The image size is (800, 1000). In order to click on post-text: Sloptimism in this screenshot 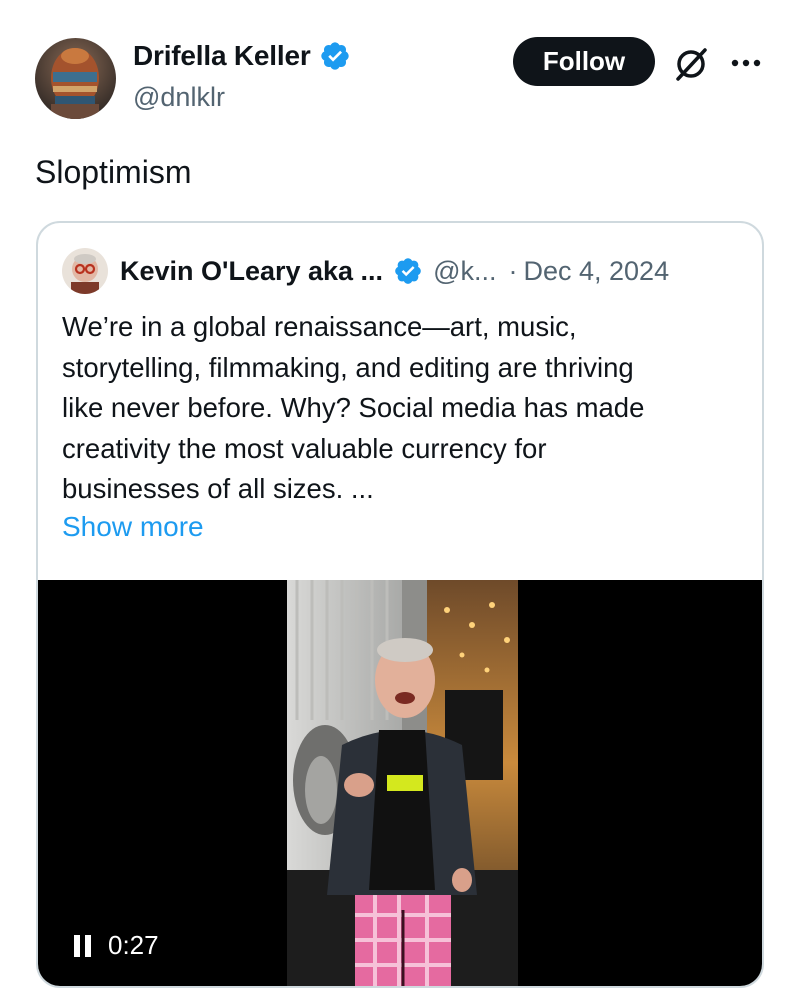, I will do `click(113, 172)`.